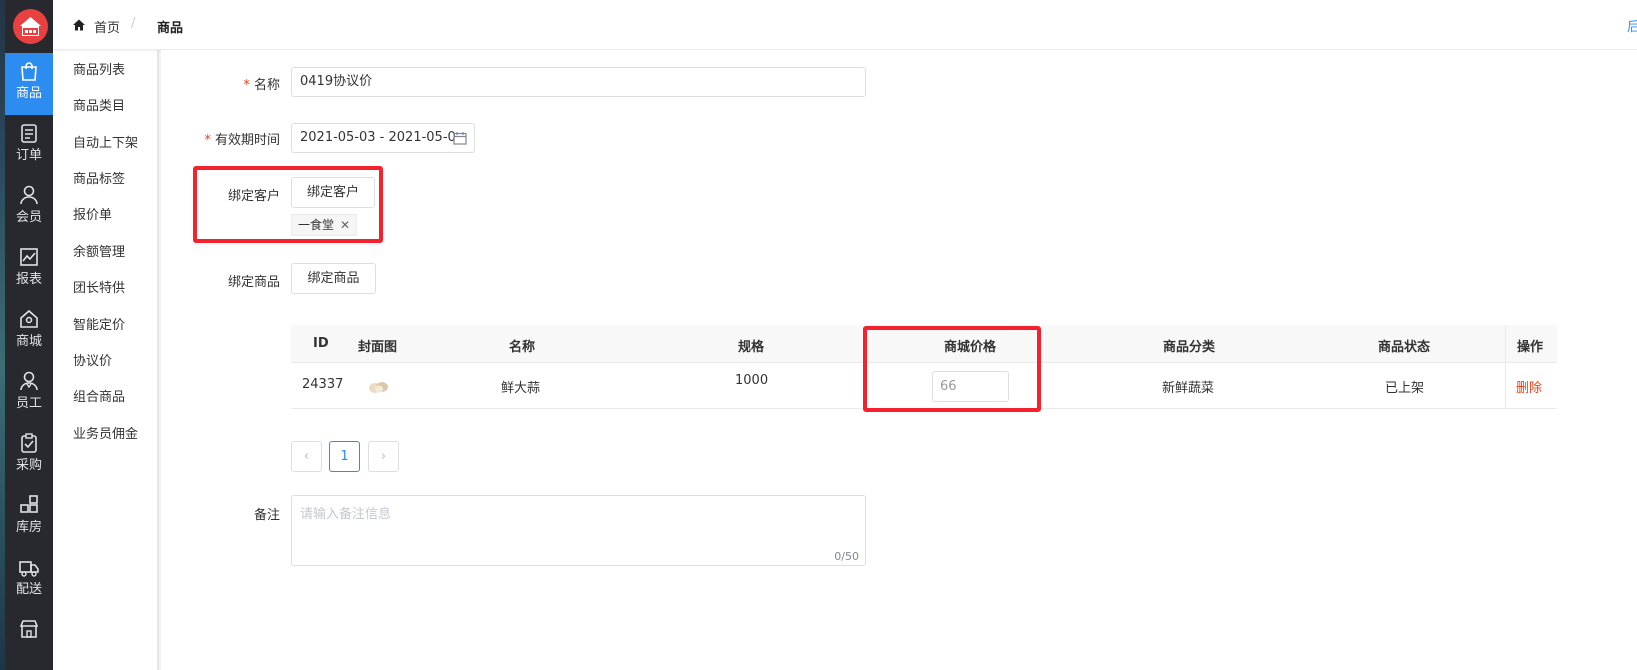 The width and height of the screenshot is (1637, 670). Describe the element at coordinates (1404, 347) in the screenshot. I see `column-header-status: 商品状态` at that location.